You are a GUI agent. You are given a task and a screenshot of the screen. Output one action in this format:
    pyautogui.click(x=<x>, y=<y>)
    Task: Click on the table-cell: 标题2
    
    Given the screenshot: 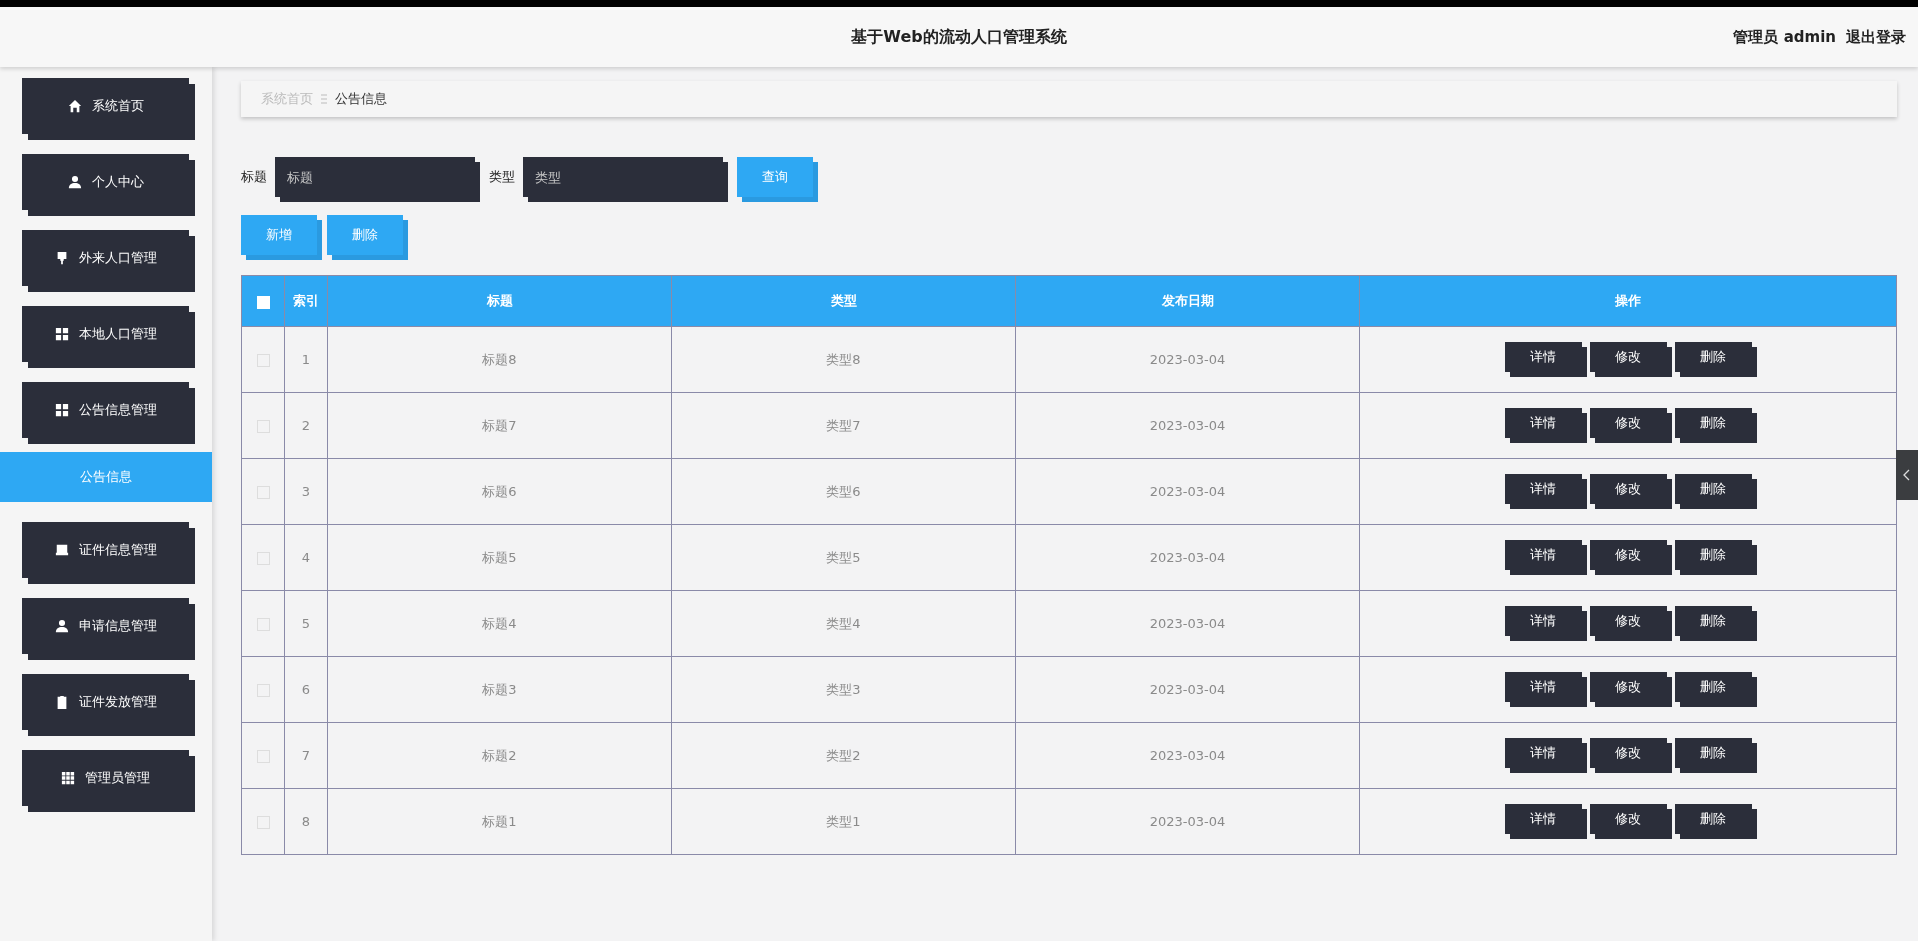 What is the action you would take?
    pyautogui.click(x=499, y=755)
    